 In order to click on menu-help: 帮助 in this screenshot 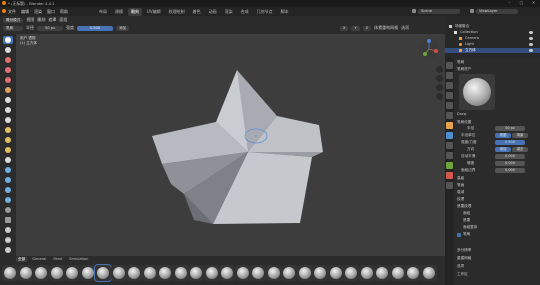, I will do `click(64, 12)`.